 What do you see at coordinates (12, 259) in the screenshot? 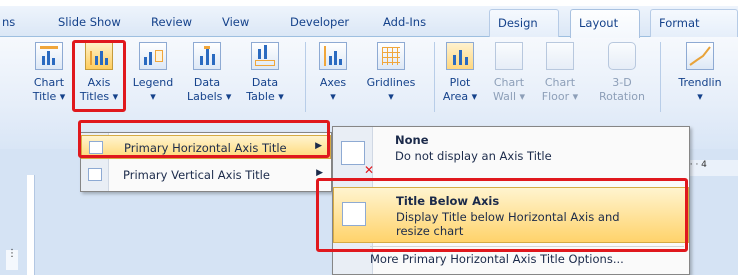
I see `pane-grip: ⋮` at bounding box center [12, 259].